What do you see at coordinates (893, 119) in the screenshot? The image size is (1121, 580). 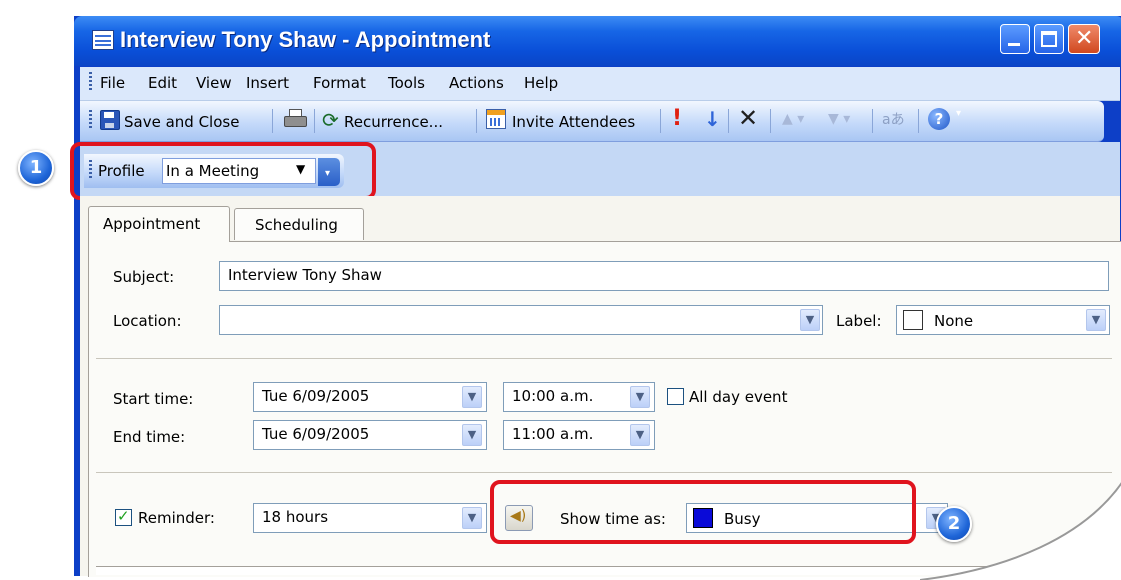 I see `translate-icon: aあ` at bounding box center [893, 119].